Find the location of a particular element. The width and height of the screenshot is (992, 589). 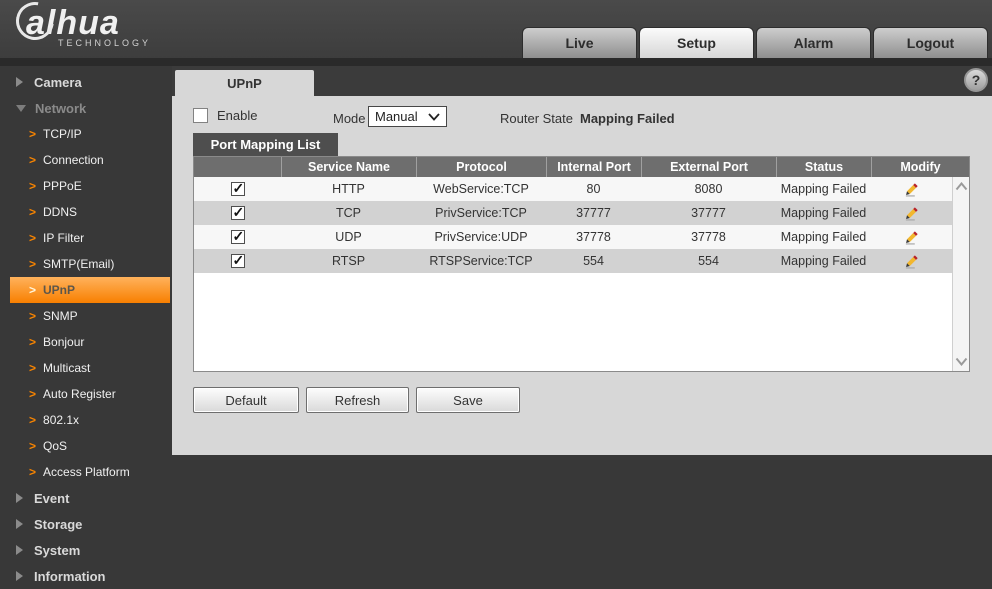

service-name-cell: UDP is located at coordinates (348, 237).